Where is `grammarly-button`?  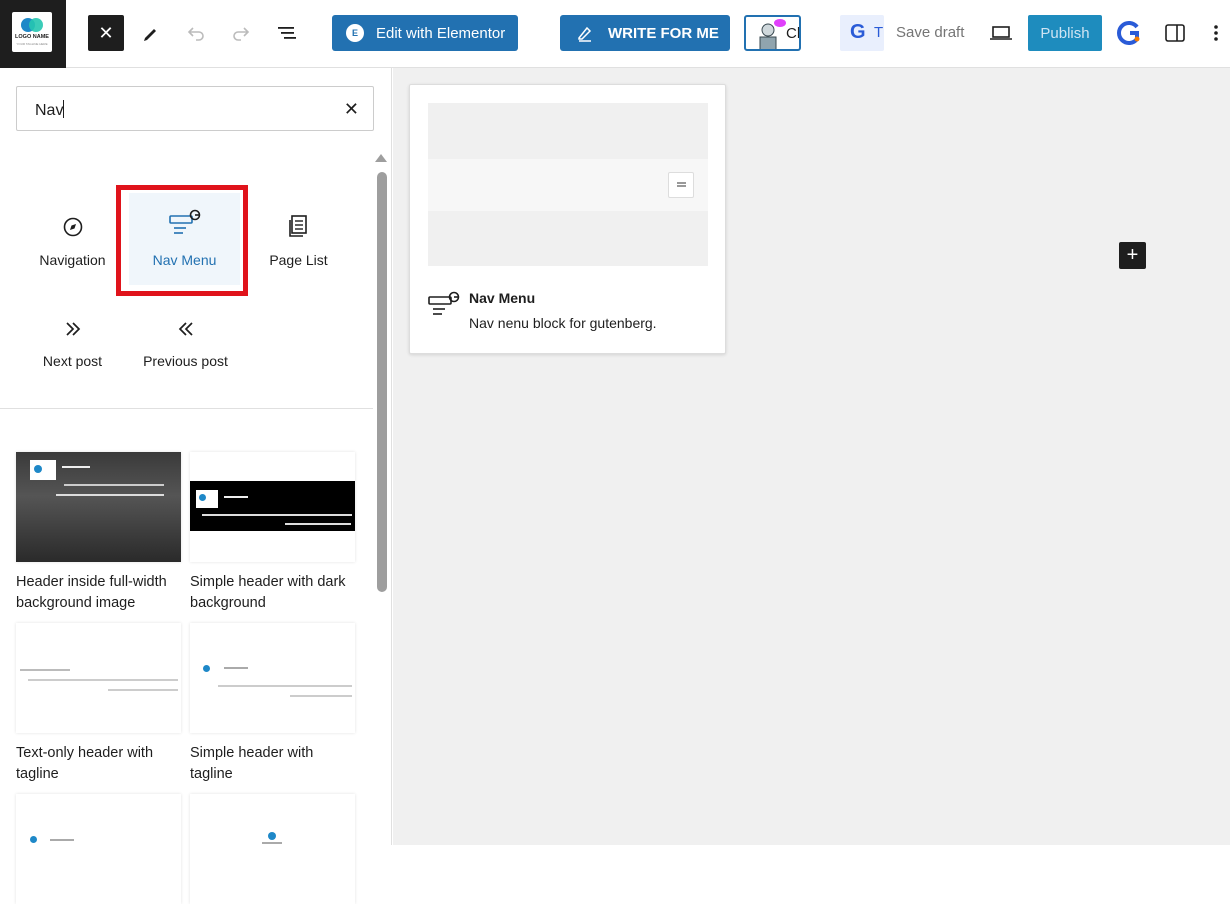 grammarly-button is located at coordinates (1129, 33).